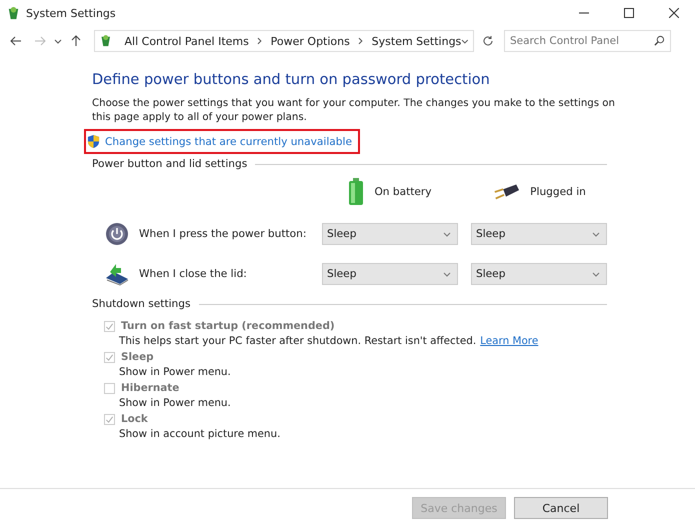  What do you see at coordinates (561, 508) in the screenshot?
I see `dialog-button: Cancel` at bounding box center [561, 508].